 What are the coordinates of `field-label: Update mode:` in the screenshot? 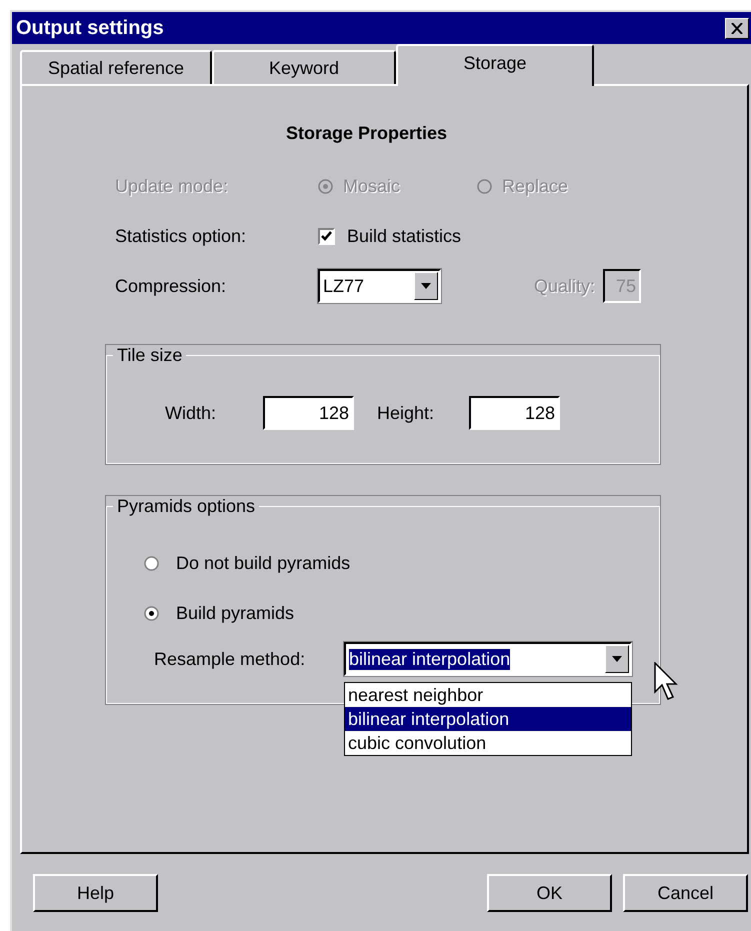 It's located at (172, 186).